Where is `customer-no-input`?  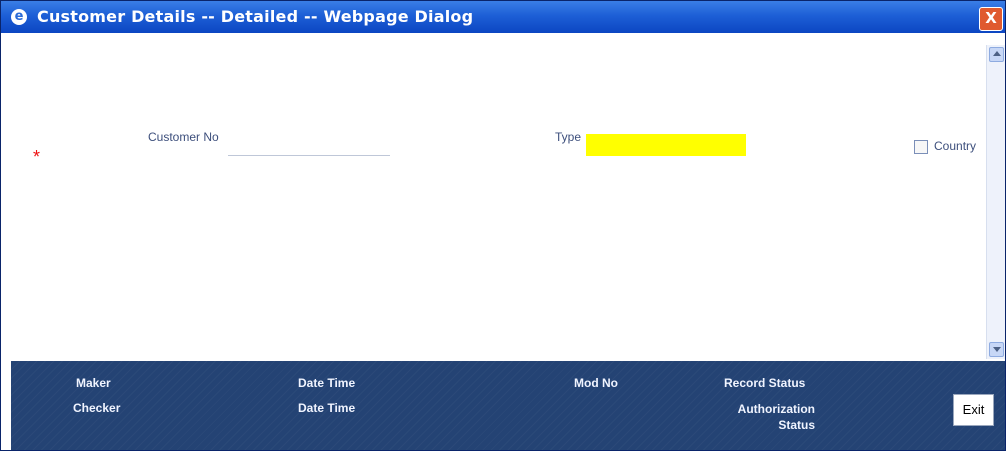 customer-no-input is located at coordinates (309, 143).